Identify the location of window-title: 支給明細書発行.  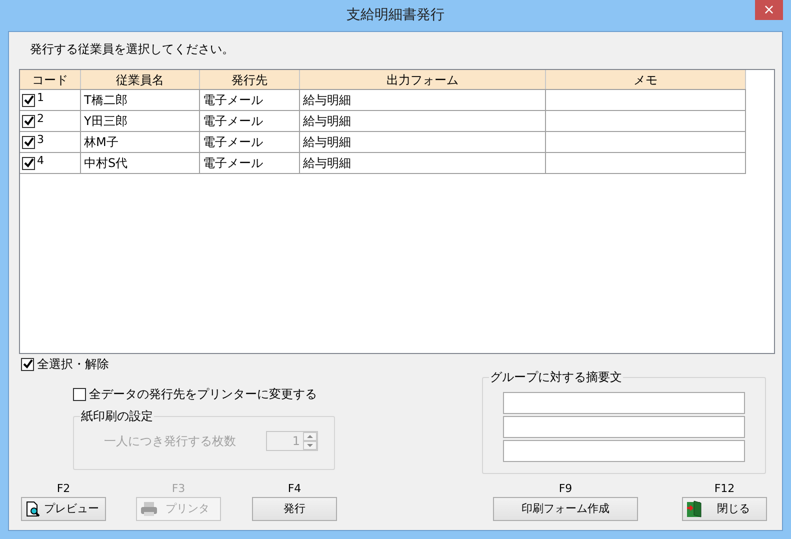
(395, 15).